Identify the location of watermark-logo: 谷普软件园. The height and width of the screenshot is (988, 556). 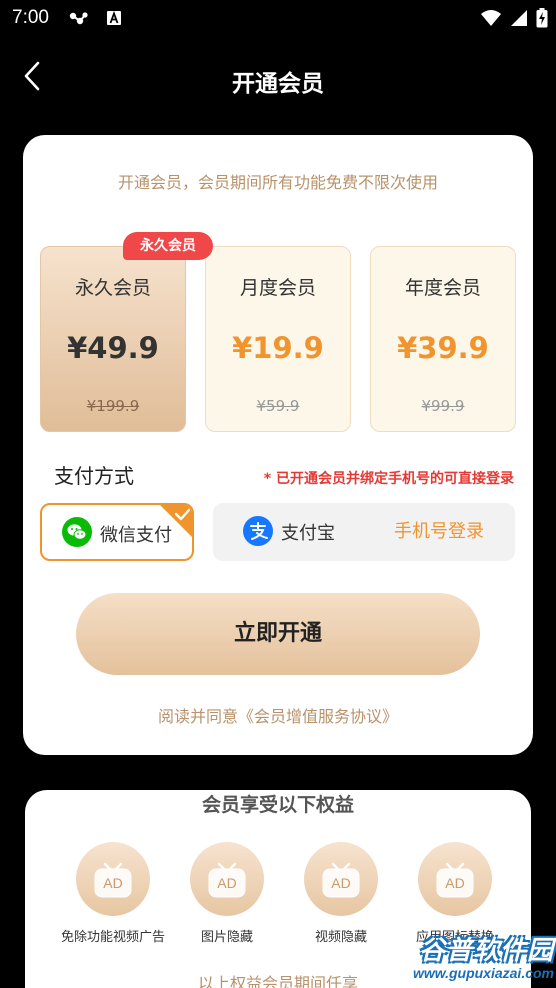
(486, 951).